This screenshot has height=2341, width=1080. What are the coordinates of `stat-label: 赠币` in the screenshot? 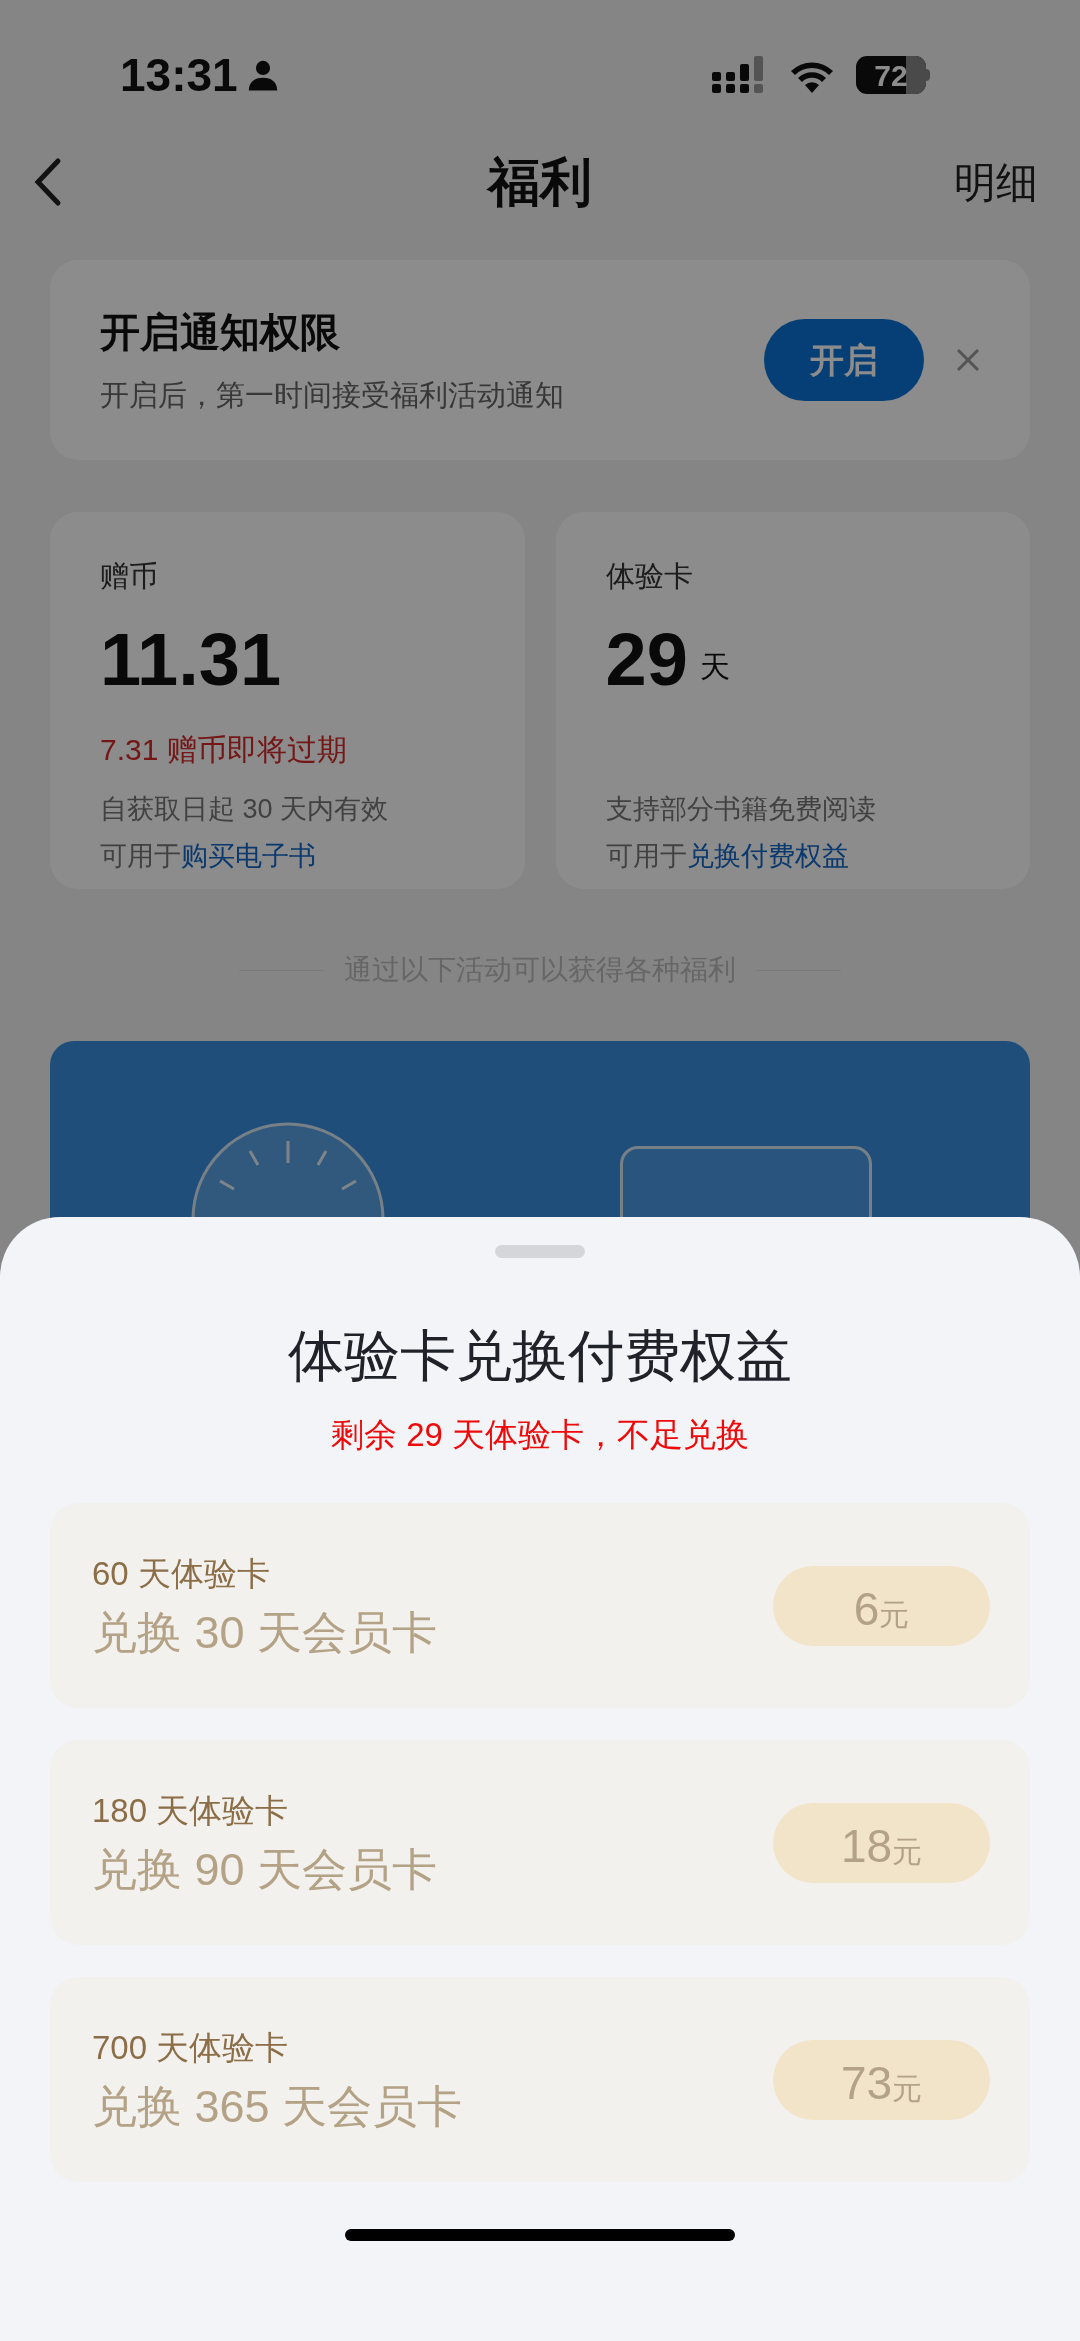 It's located at (129, 576).